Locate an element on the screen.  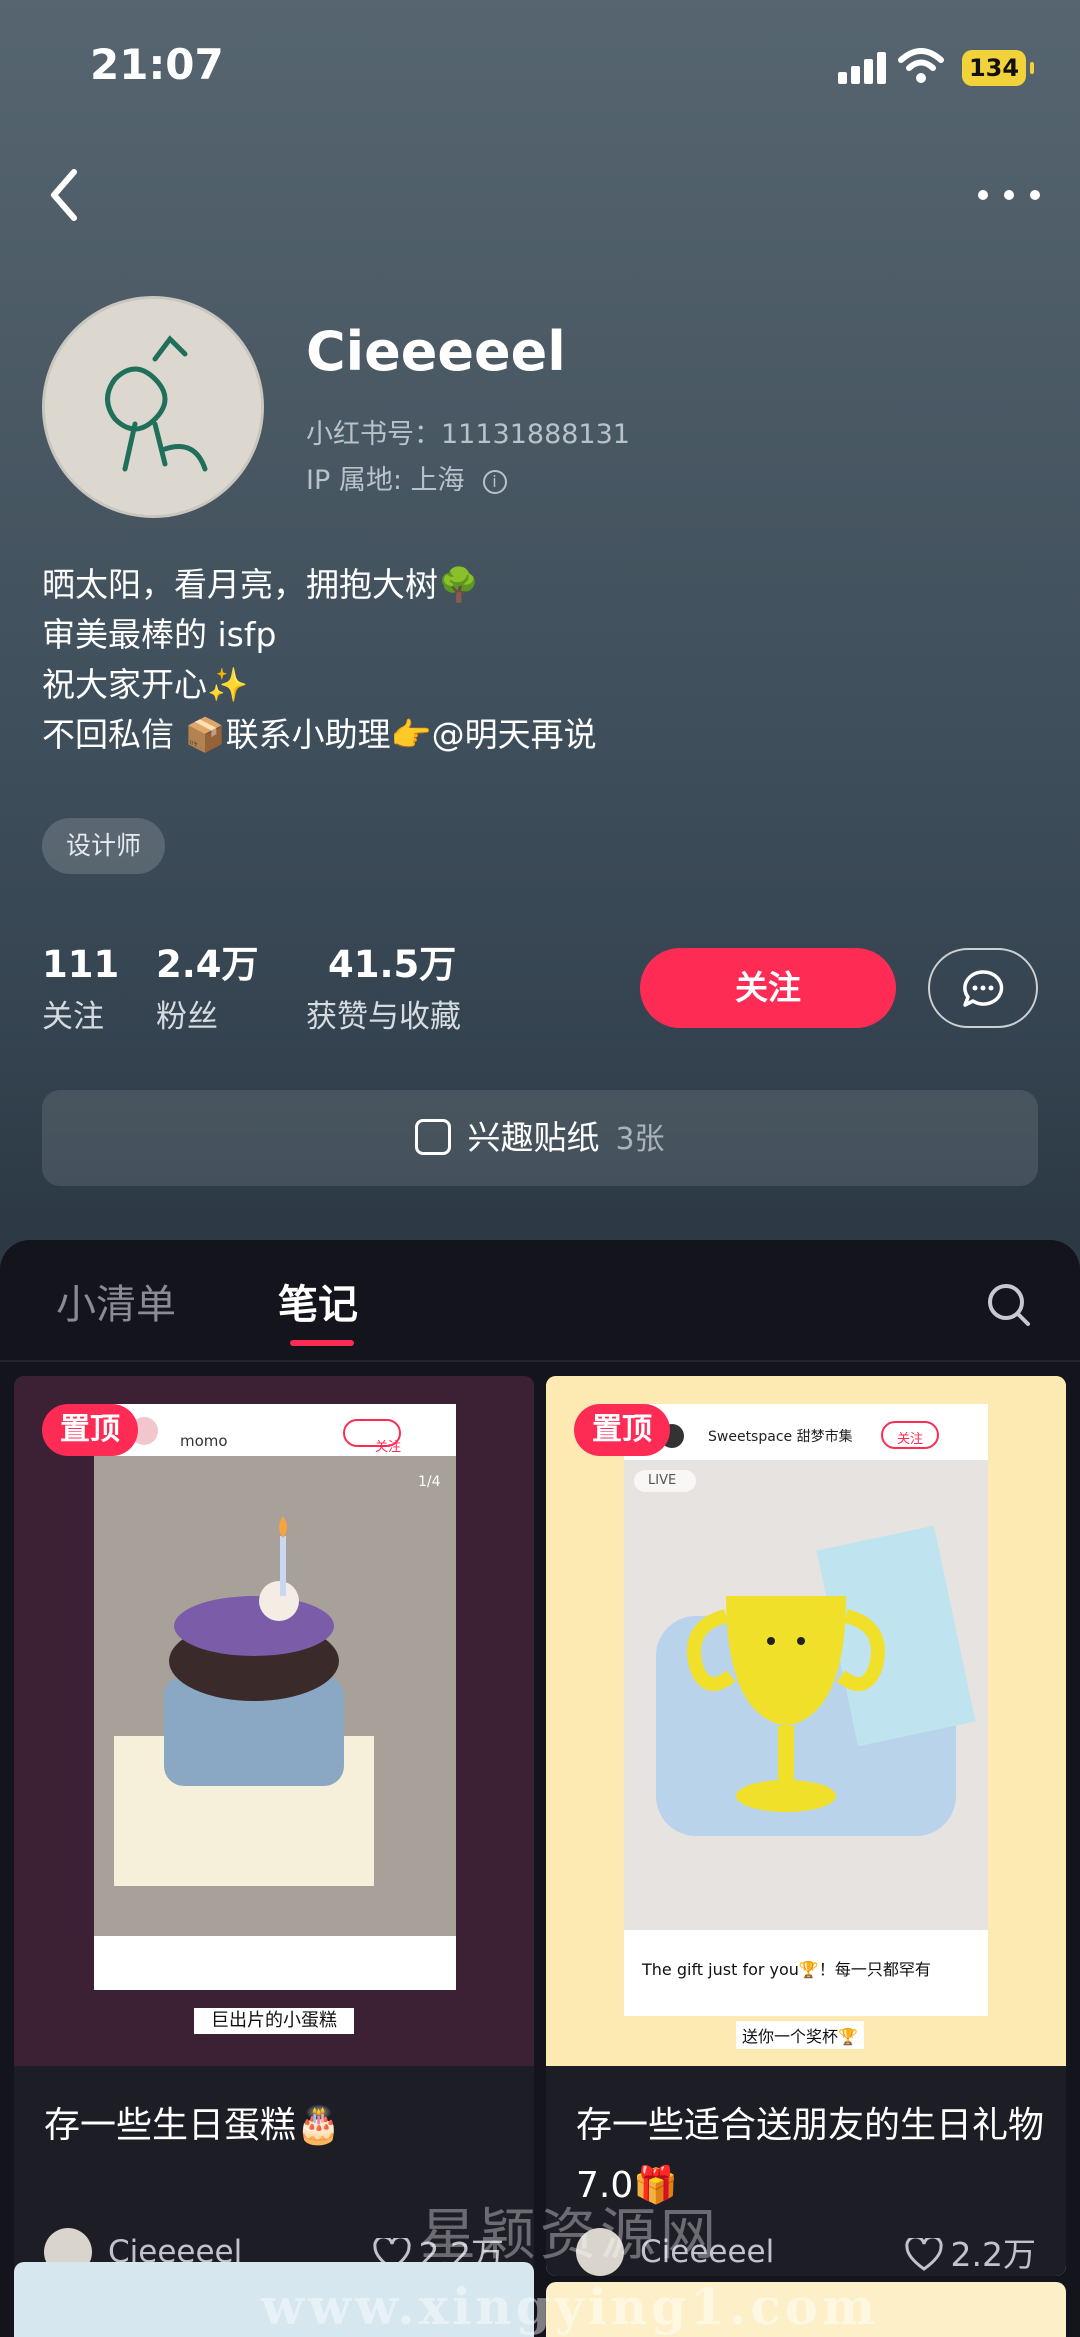
sticker-label: 兴趣贴纸 is located at coordinates (533, 1137).